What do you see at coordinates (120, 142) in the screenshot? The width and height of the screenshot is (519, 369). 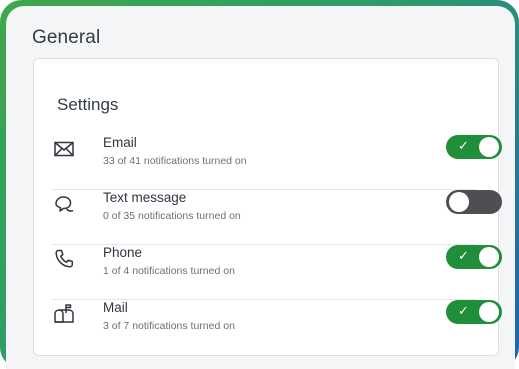 I see `settings-row-label: Email` at bounding box center [120, 142].